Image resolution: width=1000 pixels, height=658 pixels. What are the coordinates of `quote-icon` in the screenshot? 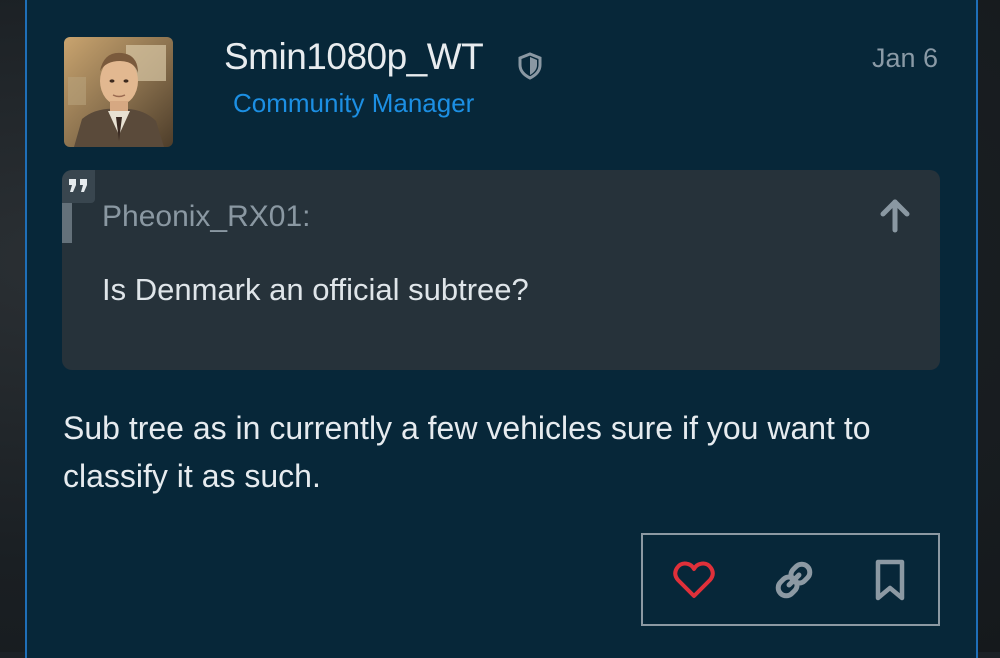 It's located at (78, 186).